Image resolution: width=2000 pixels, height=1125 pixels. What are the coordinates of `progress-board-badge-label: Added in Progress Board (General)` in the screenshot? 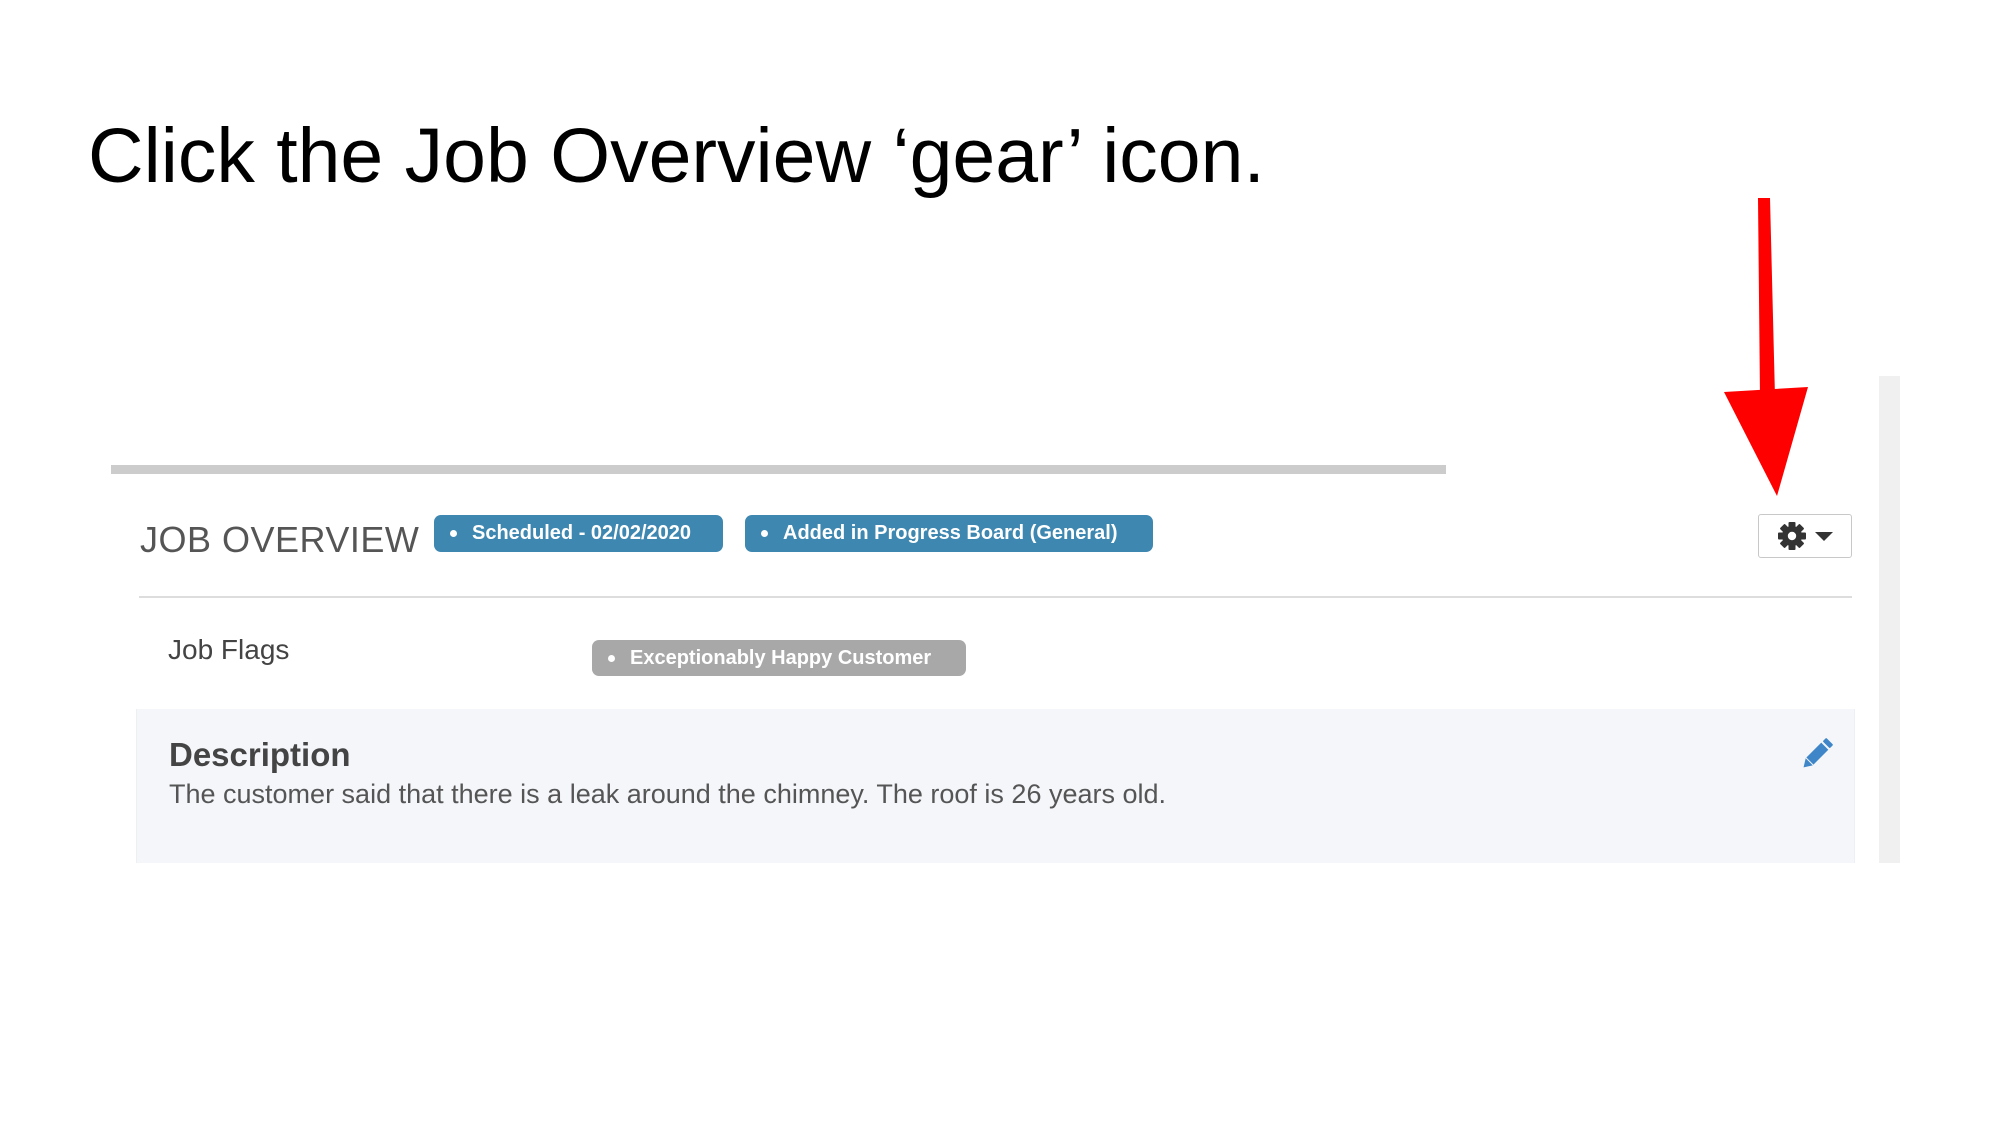 It's located at (950, 533).